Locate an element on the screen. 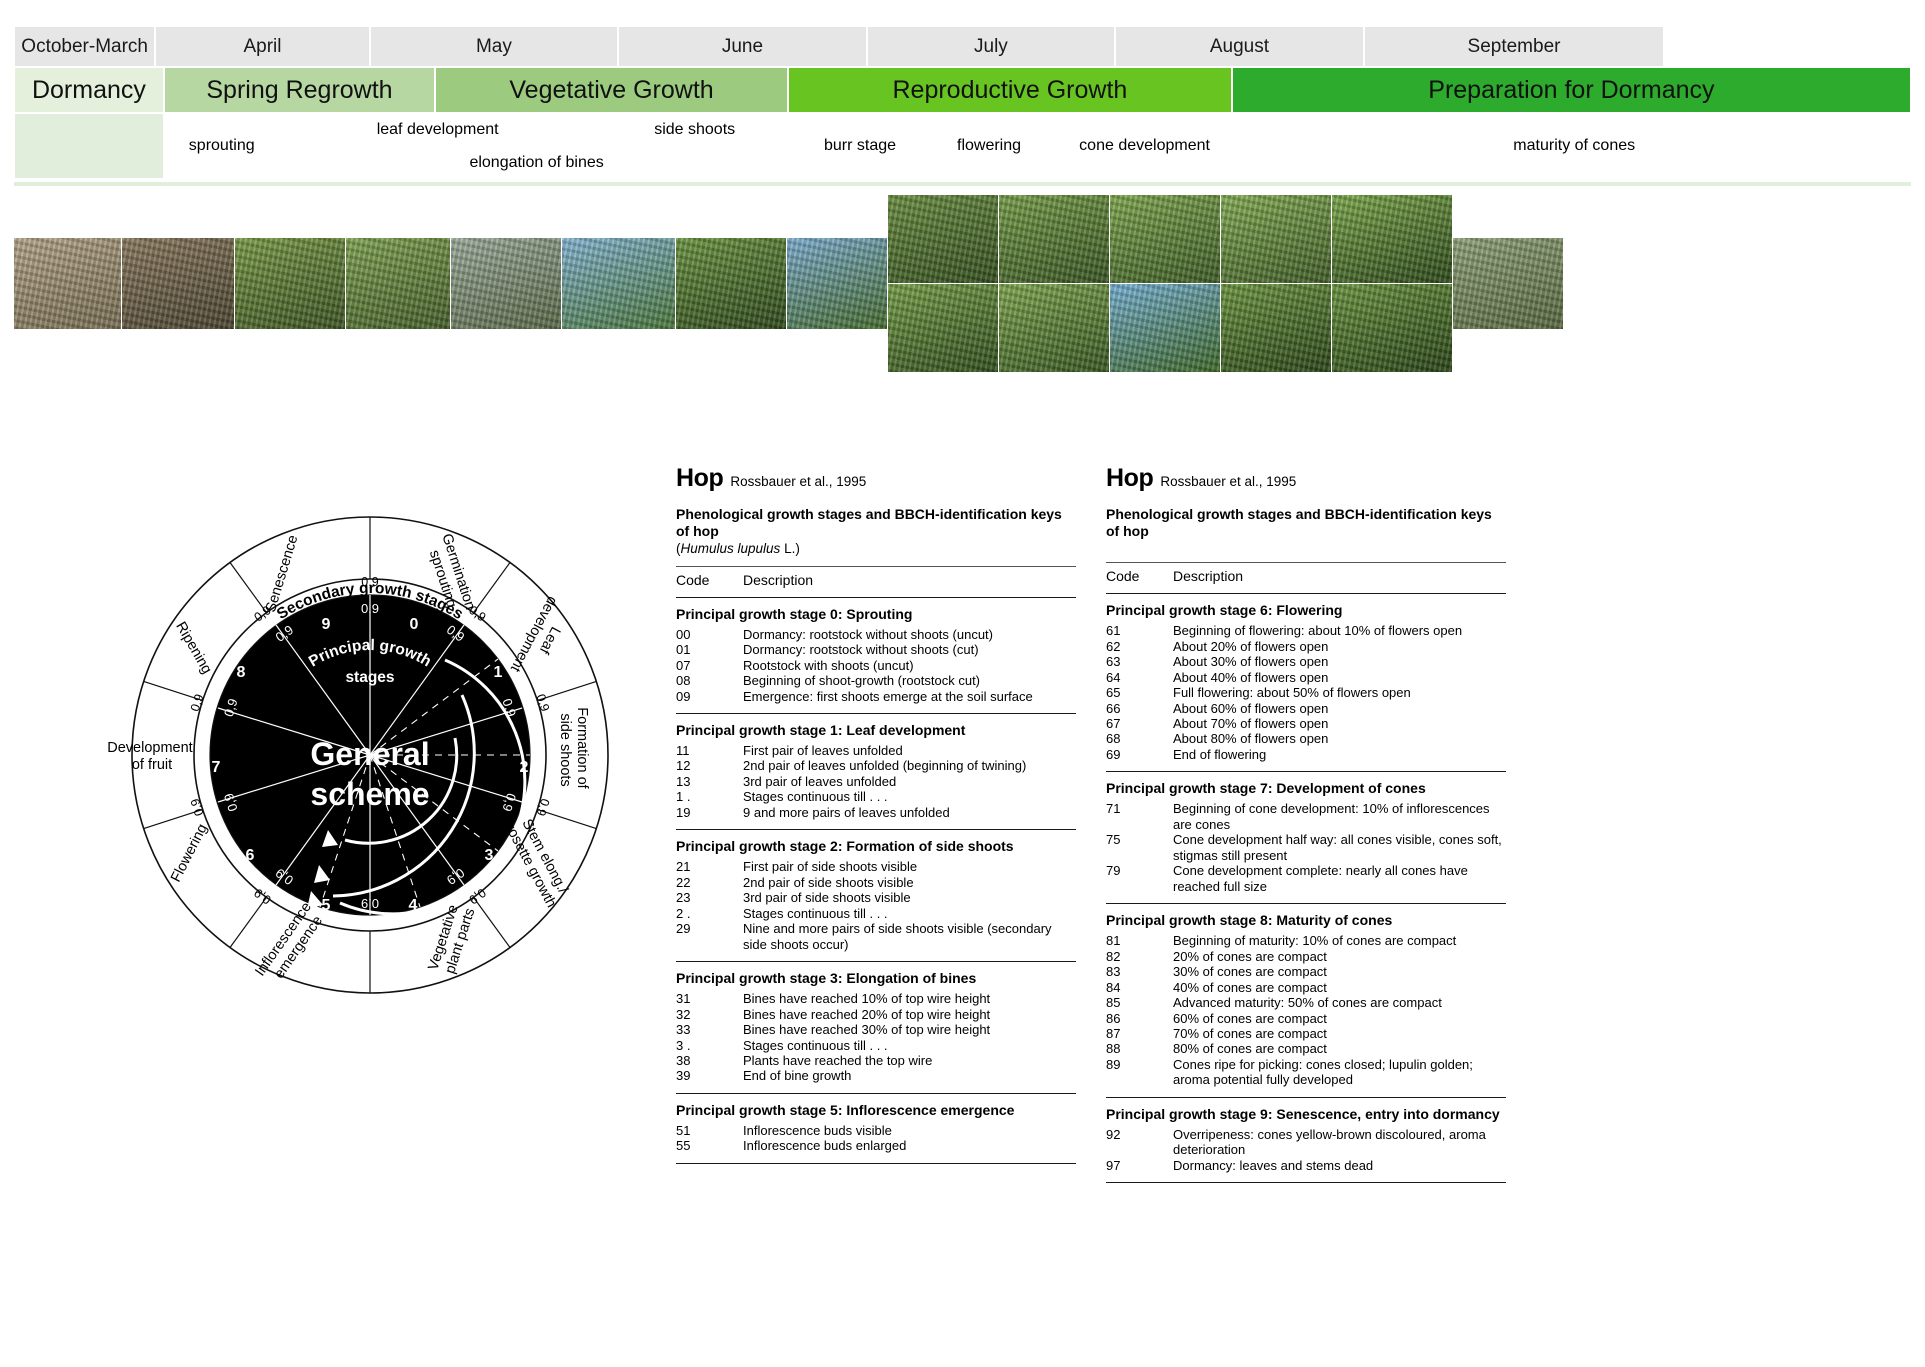 The image size is (1925, 1367). stage-description: About 20% of flowers open is located at coordinates (1251, 646).